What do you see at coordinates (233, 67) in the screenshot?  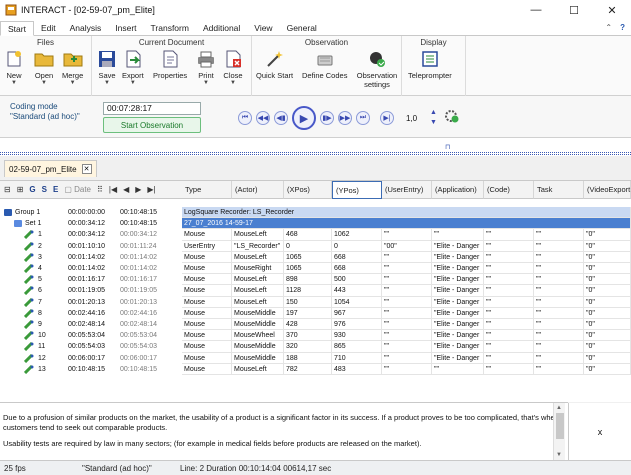 I see `close-document-button: Close ▼` at bounding box center [233, 67].